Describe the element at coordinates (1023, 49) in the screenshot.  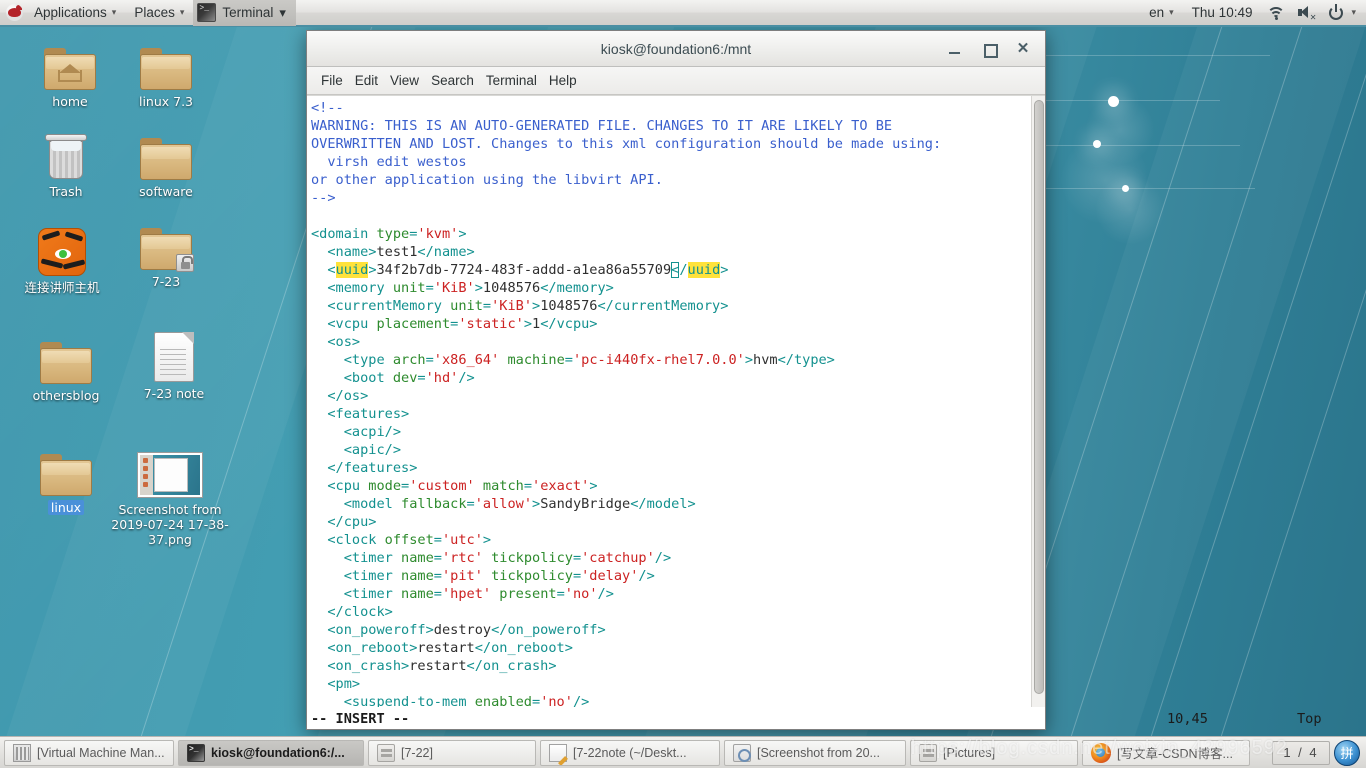
I see `close-button: ✕` at that location.